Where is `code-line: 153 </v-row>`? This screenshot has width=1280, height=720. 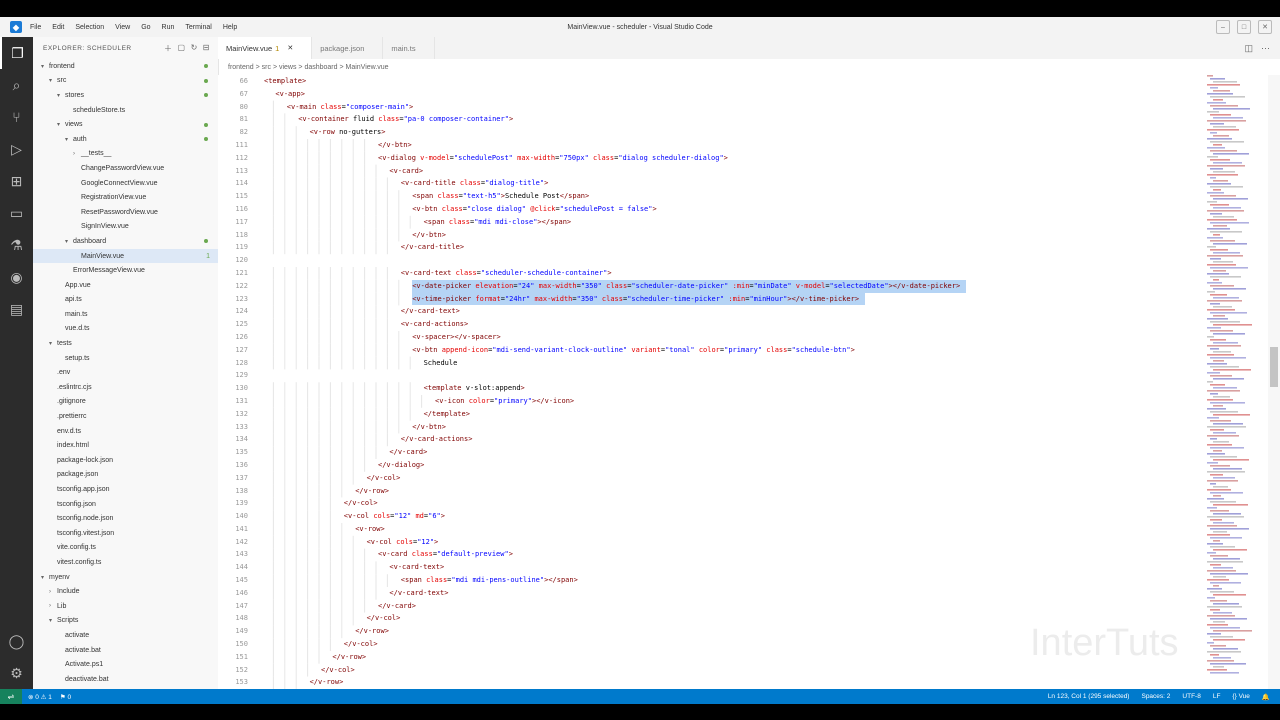
code-line: 153 </v-row> is located at coordinates (710, 682).